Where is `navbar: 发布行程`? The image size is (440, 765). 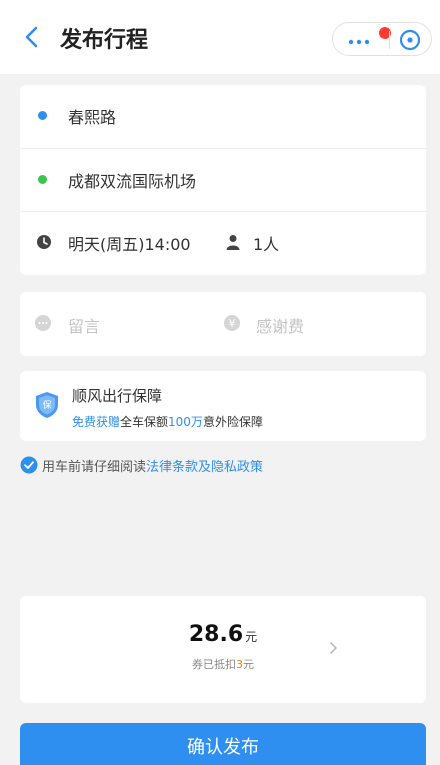 navbar: 发布行程 is located at coordinates (220, 37).